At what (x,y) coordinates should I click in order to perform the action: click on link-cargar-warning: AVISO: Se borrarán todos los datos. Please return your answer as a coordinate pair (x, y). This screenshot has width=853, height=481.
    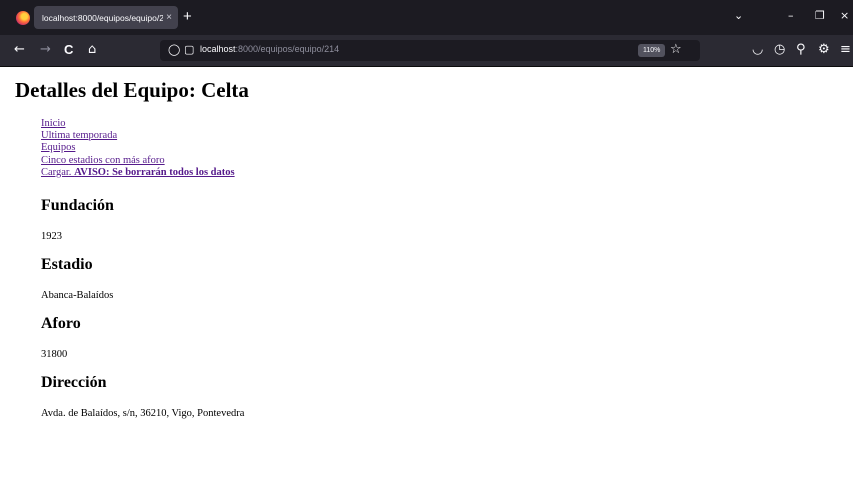
    Looking at the image, I should click on (154, 172).